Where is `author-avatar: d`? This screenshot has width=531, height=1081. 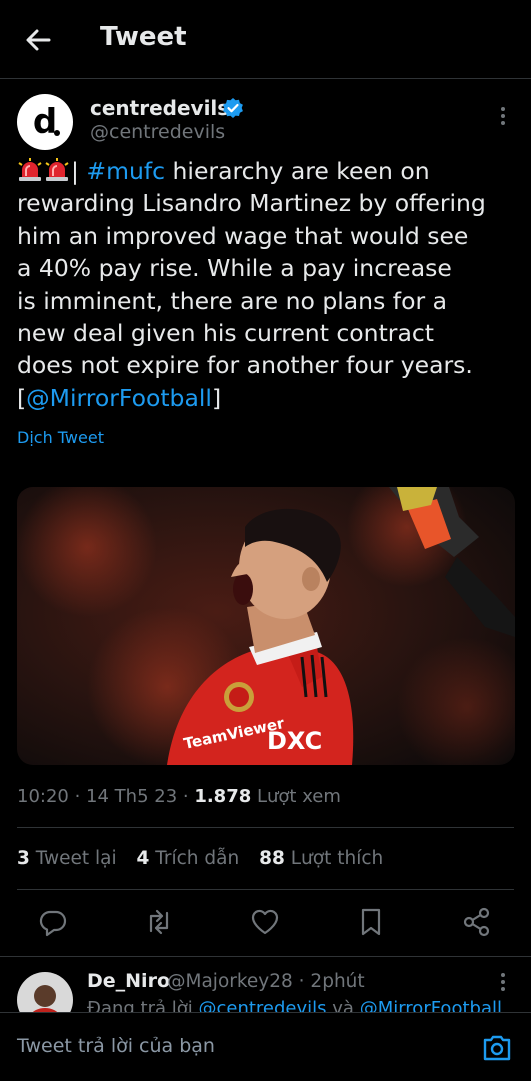
author-avatar: d is located at coordinates (45, 122).